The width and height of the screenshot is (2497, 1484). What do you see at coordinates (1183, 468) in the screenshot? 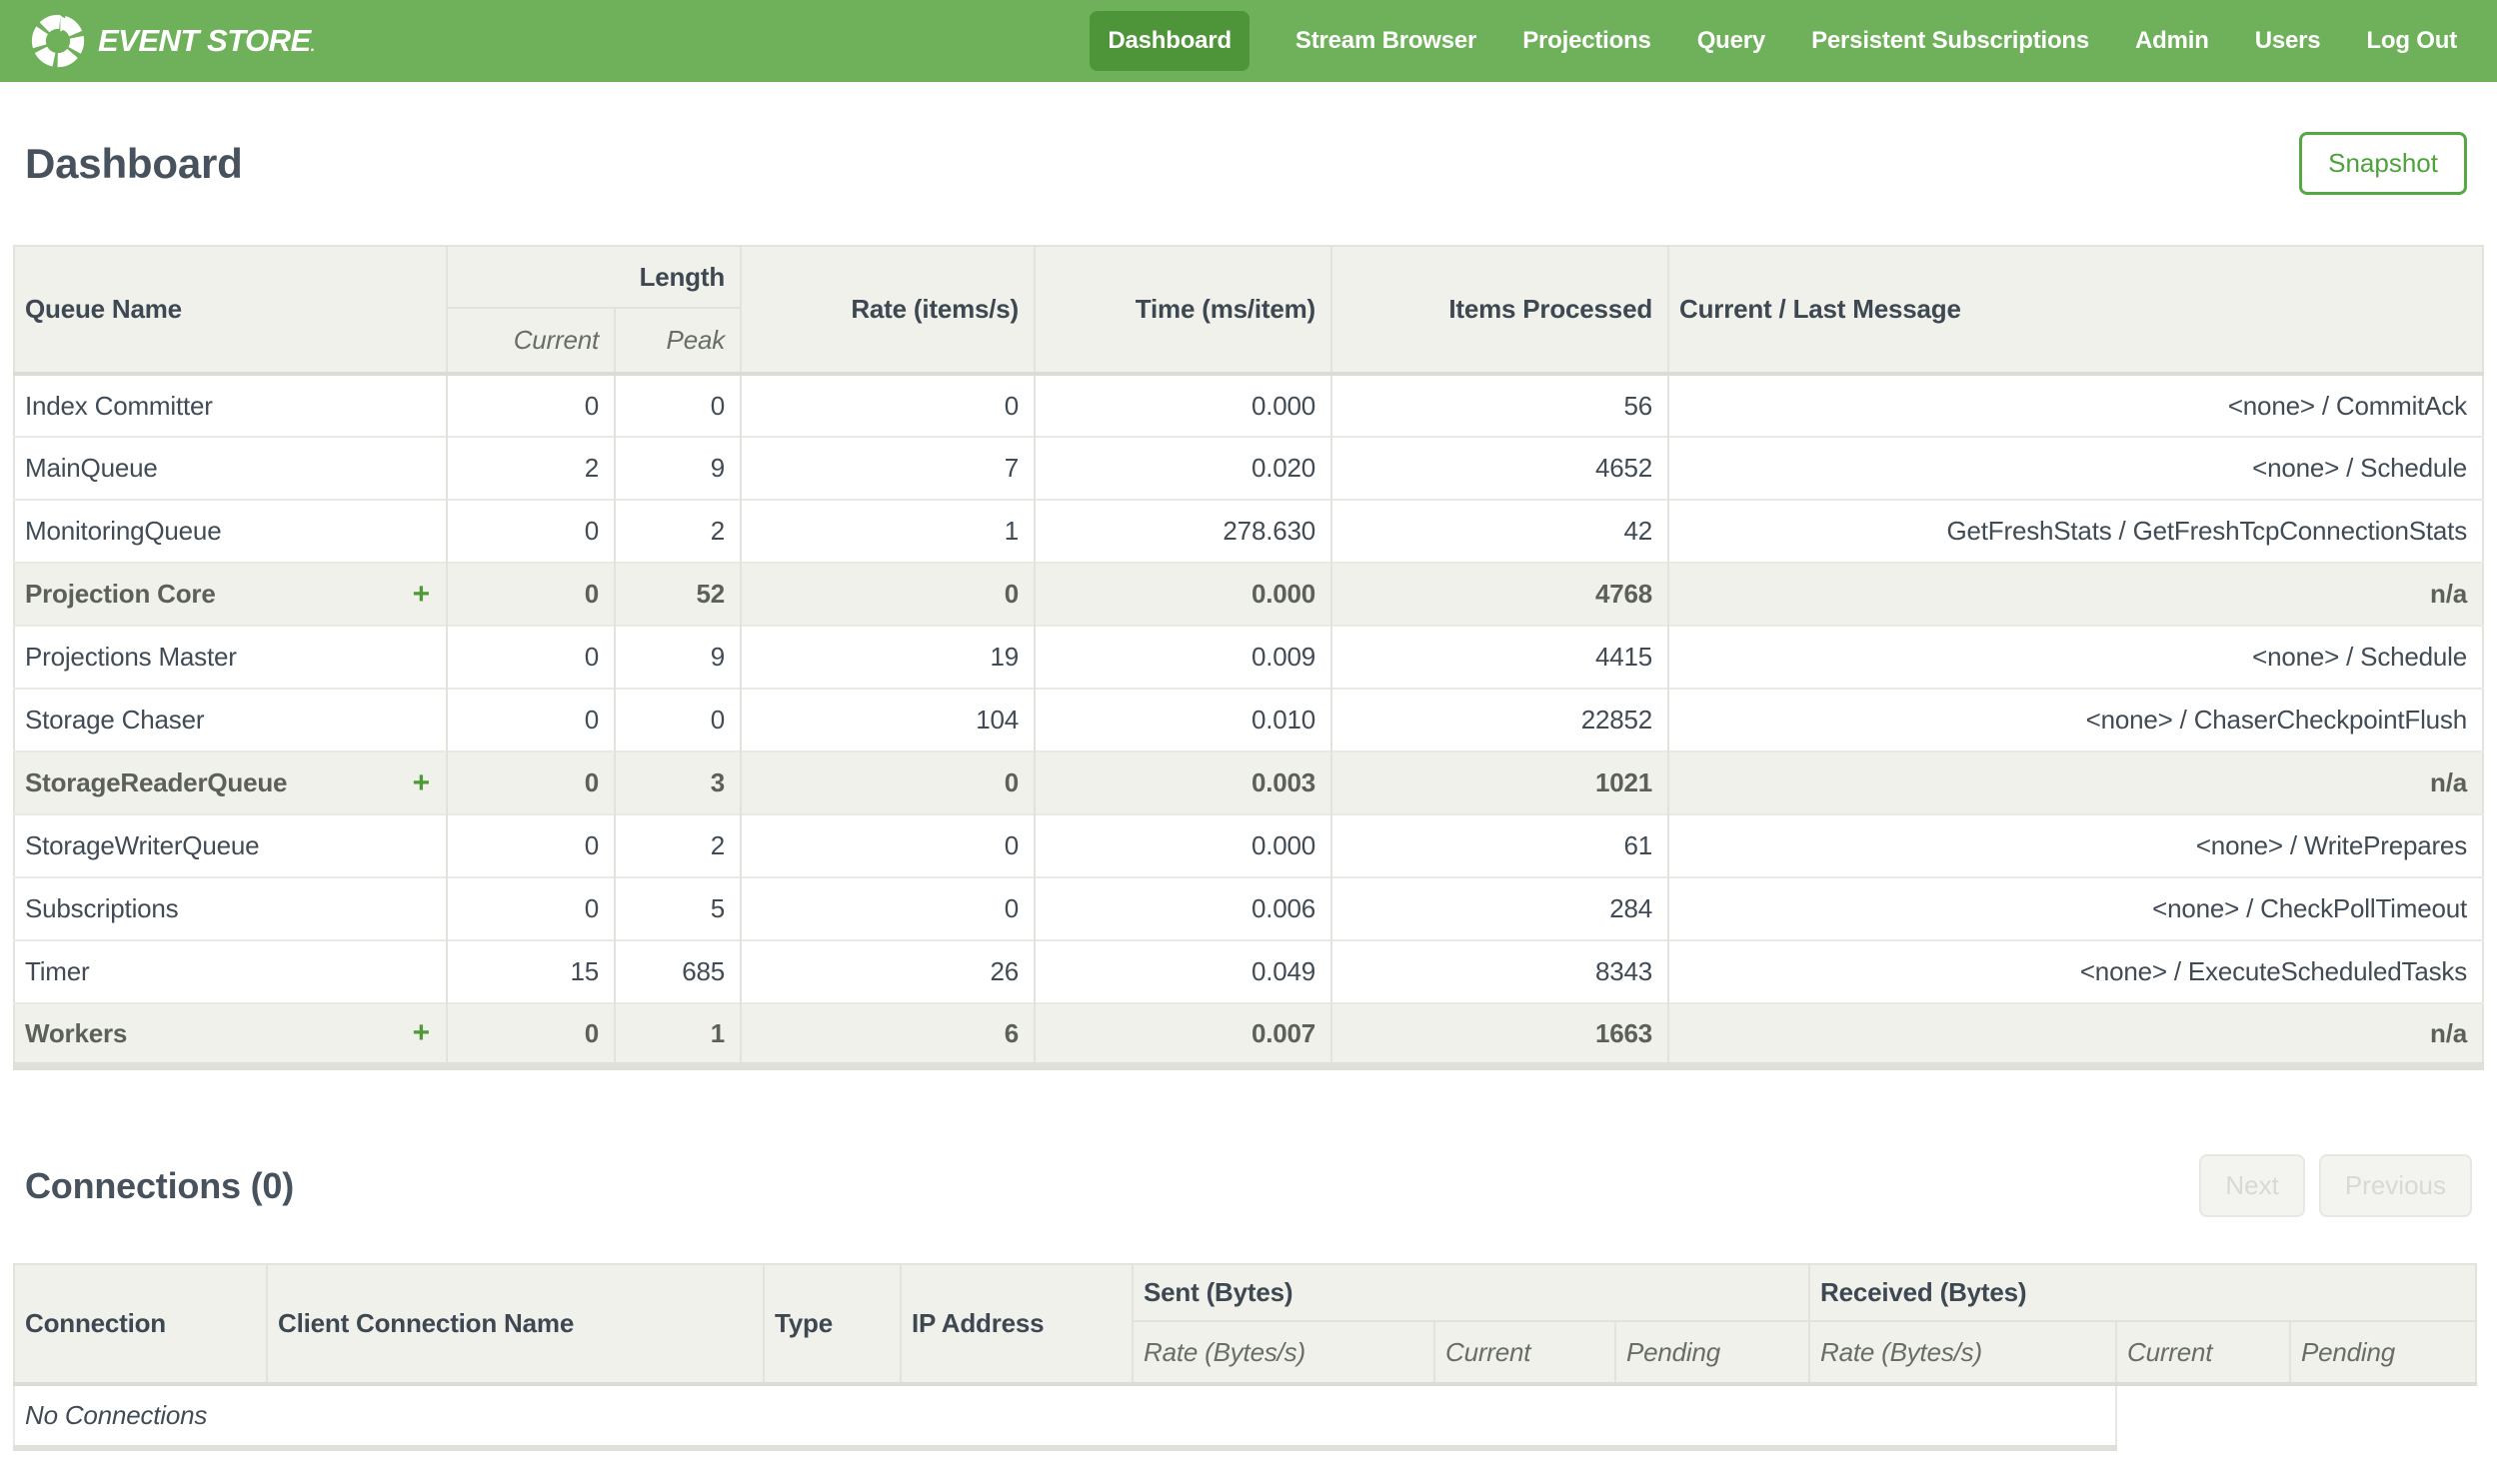
I see `queue-time-cell: 0.020` at bounding box center [1183, 468].